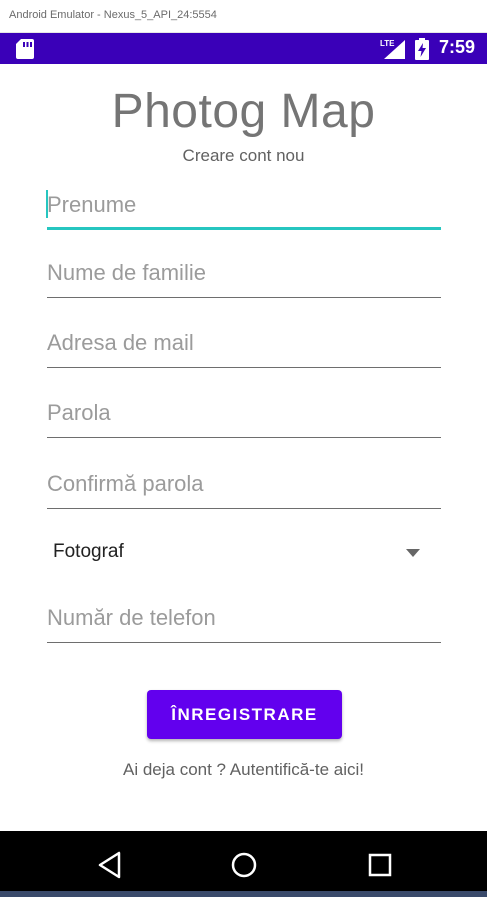 The height and width of the screenshot is (897, 487). What do you see at coordinates (244, 553) in the screenshot?
I see `role-spinner: Fotograf` at bounding box center [244, 553].